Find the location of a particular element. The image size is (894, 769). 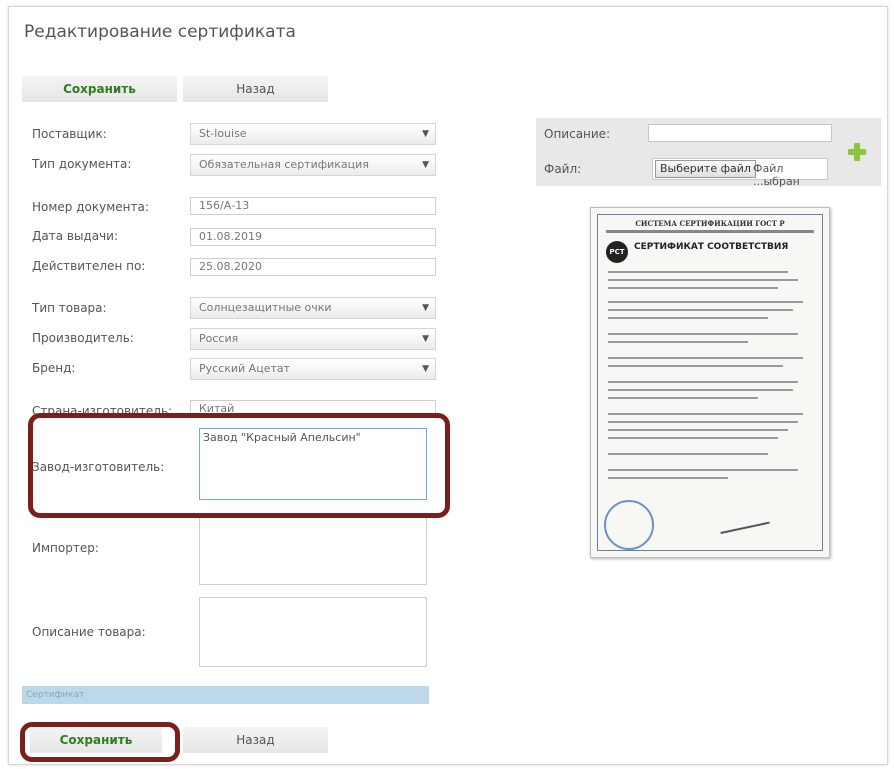

certificate-stamp is located at coordinates (629, 525).